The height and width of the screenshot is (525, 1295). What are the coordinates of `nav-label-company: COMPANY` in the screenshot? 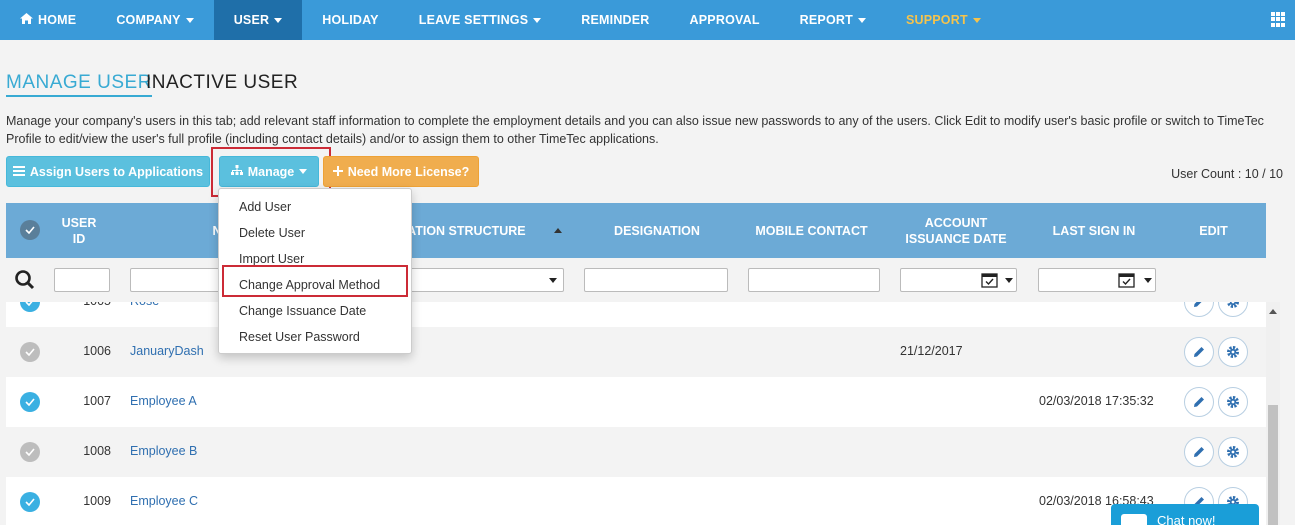 It's located at (148, 20).